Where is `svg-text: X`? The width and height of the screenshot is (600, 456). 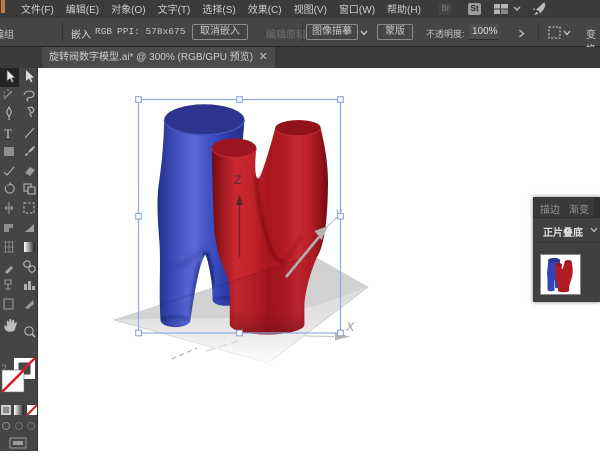
svg-text: X is located at coordinates (350, 327).